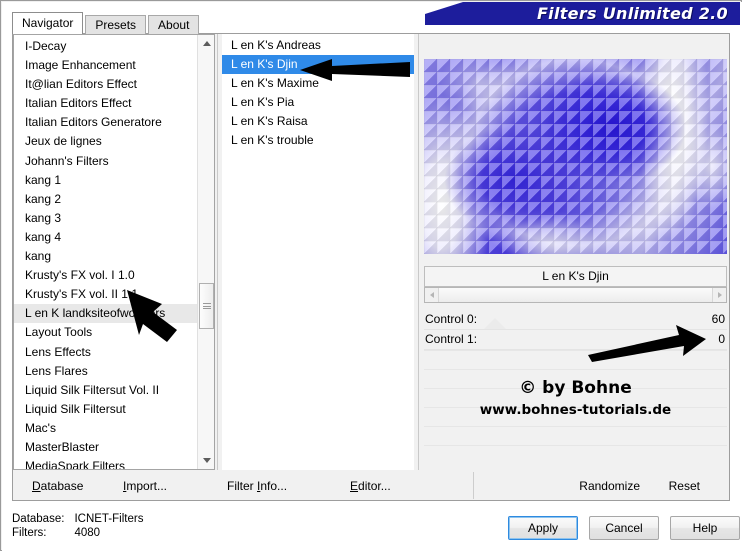 The image size is (742, 551). I want to click on navigator-list-item-label: kang 1, so click(43, 179).